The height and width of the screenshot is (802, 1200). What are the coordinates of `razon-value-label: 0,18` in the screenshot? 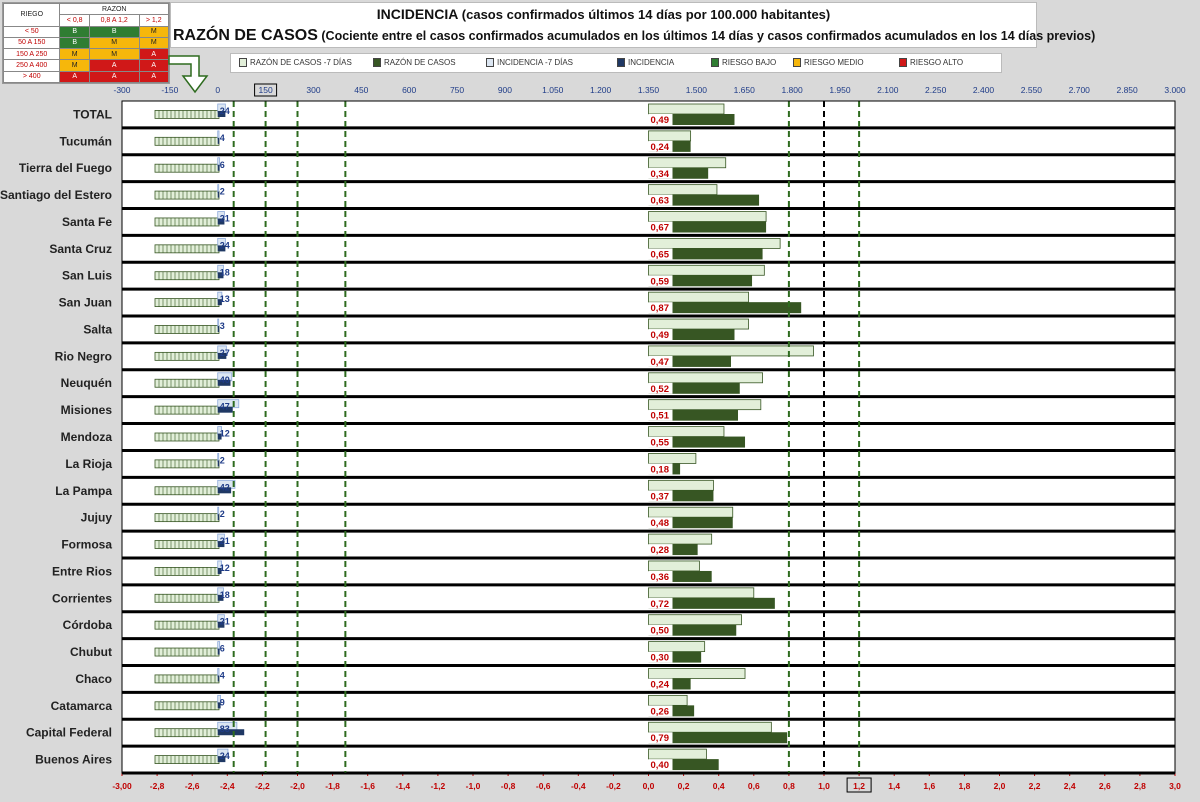 It's located at (660, 469).